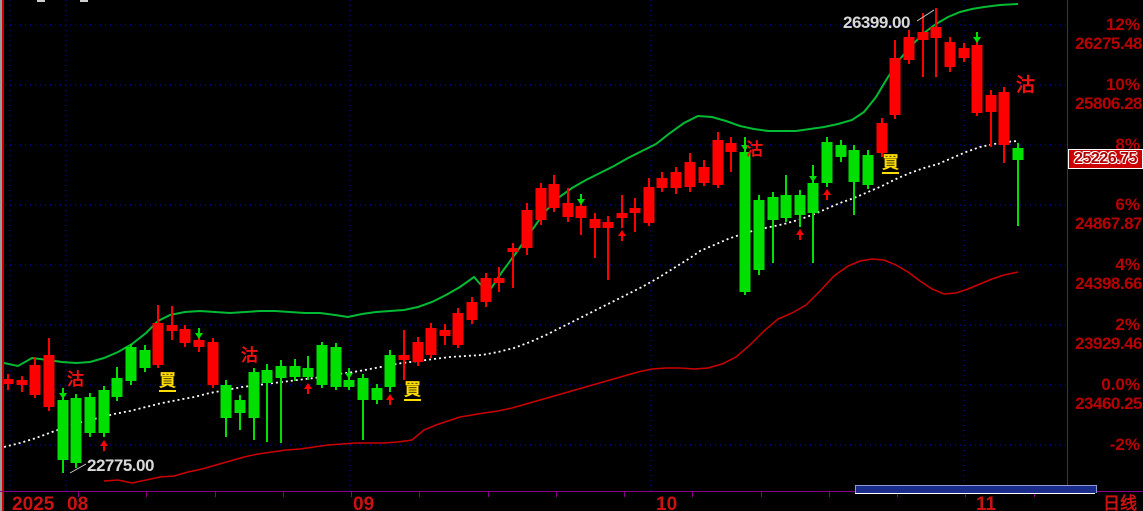  I want to click on y-axis-price-label: 24867.87, so click(1108, 223).